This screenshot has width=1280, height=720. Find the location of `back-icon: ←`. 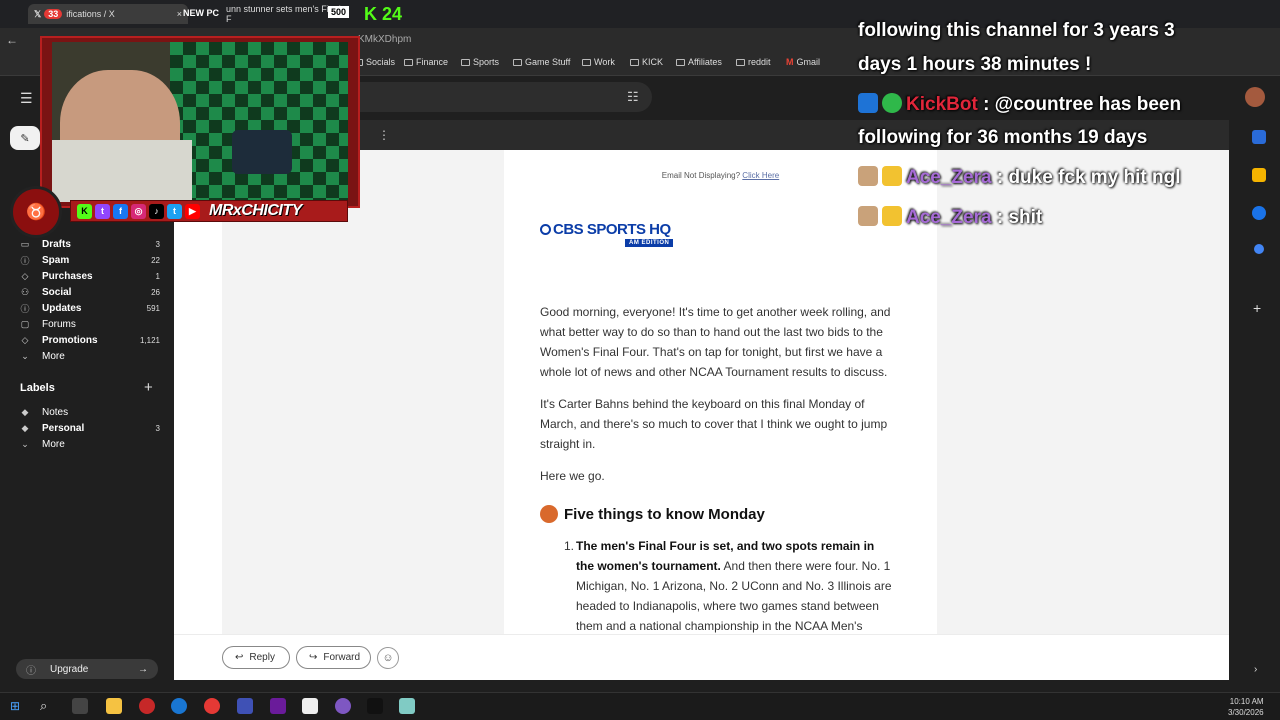

back-icon: ← is located at coordinates (12, 40).